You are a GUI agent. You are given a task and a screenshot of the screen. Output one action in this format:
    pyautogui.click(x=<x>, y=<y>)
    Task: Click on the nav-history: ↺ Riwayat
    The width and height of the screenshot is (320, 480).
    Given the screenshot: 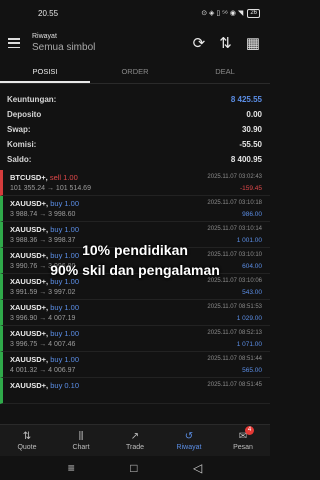 What is the action you would take?
    pyautogui.click(x=189, y=440)
    